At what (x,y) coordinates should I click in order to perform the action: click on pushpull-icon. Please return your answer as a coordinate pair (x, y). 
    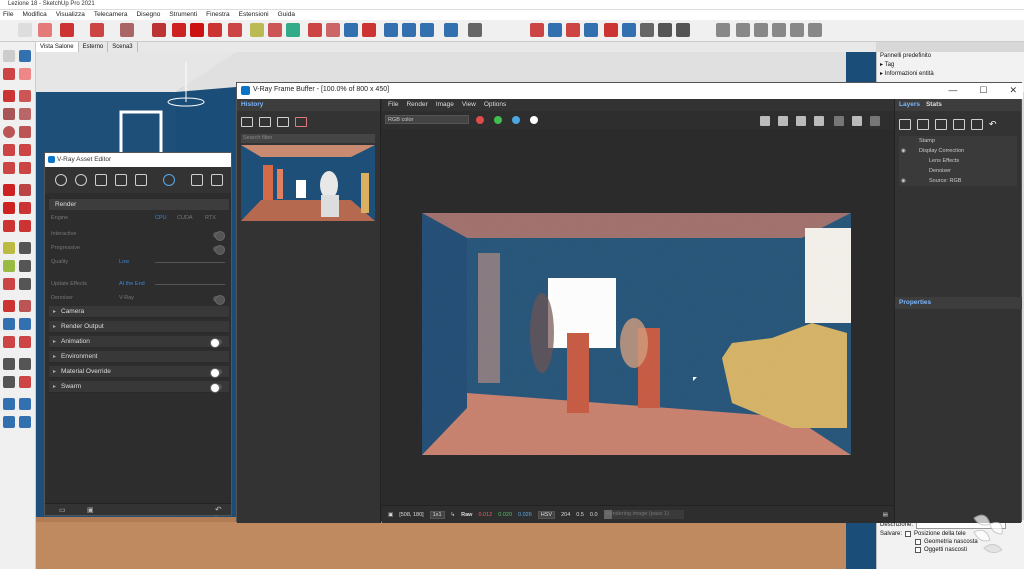
    Looking at the image, I should click on (127, 30).